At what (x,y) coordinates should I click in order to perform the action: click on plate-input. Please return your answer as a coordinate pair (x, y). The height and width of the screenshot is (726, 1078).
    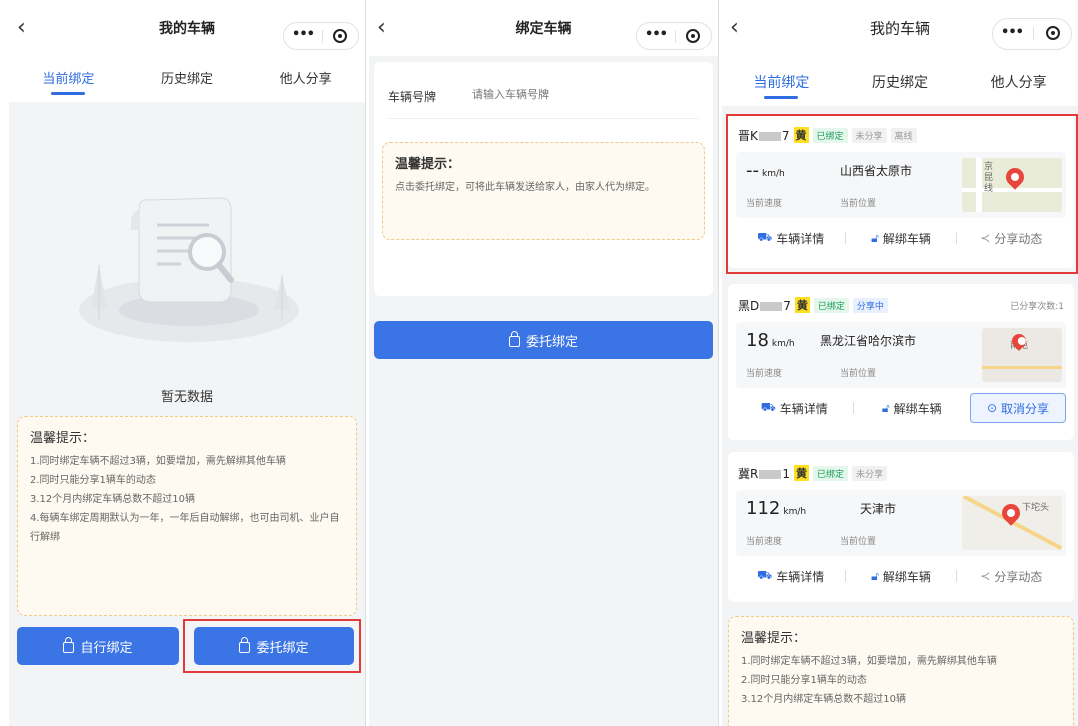
    Looking at the image, I should click on (580, 95).